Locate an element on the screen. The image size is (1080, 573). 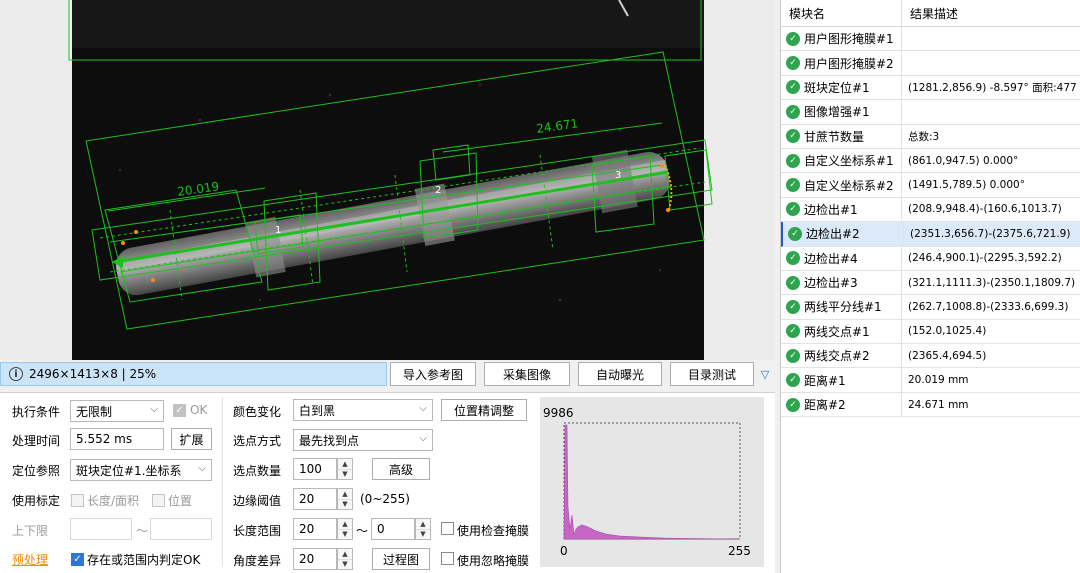
histogram-x-min: 0 is located at coordinates (564, 551).